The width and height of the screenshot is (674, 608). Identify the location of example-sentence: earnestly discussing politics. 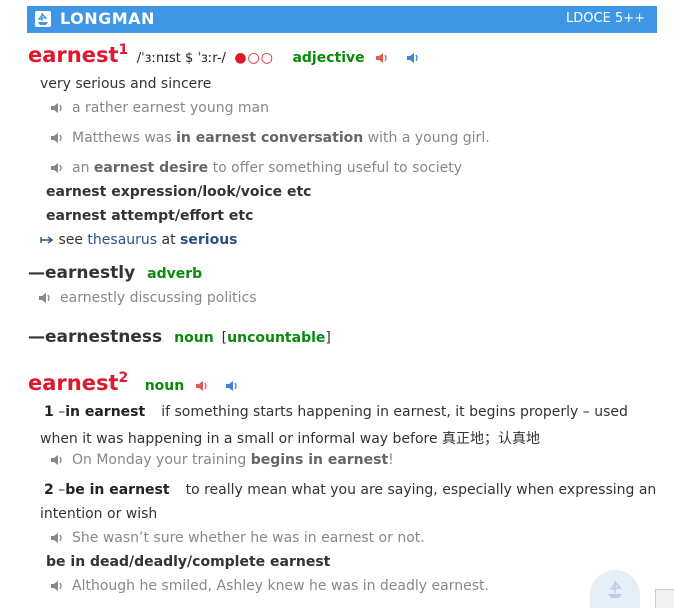
(147, 298).